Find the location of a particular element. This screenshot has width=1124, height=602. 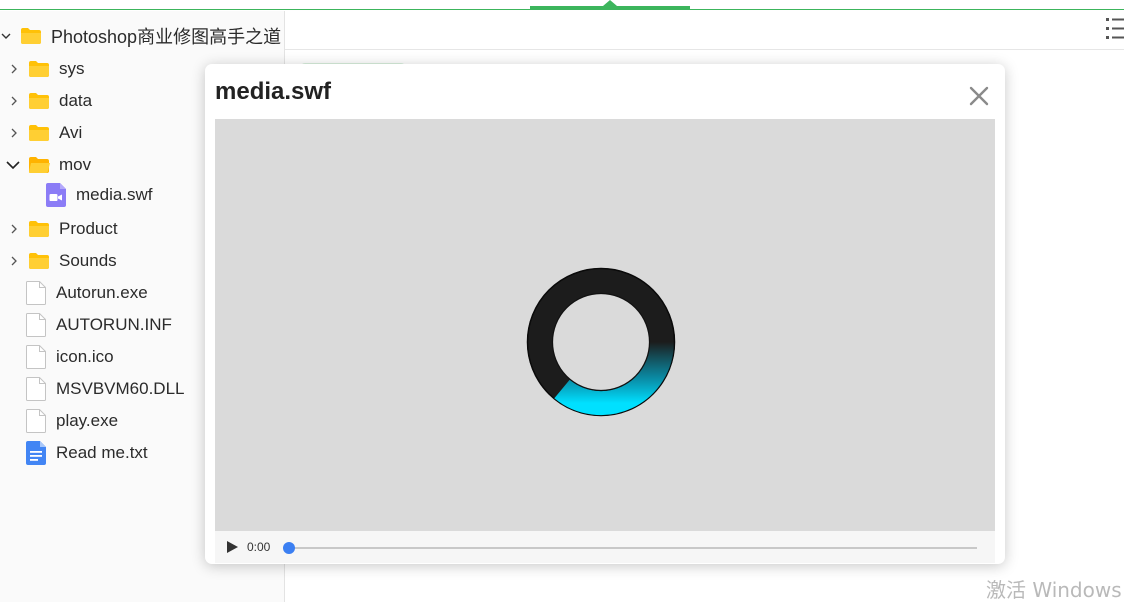

player-controls: 0:00 is located at coordinates (605, 547).